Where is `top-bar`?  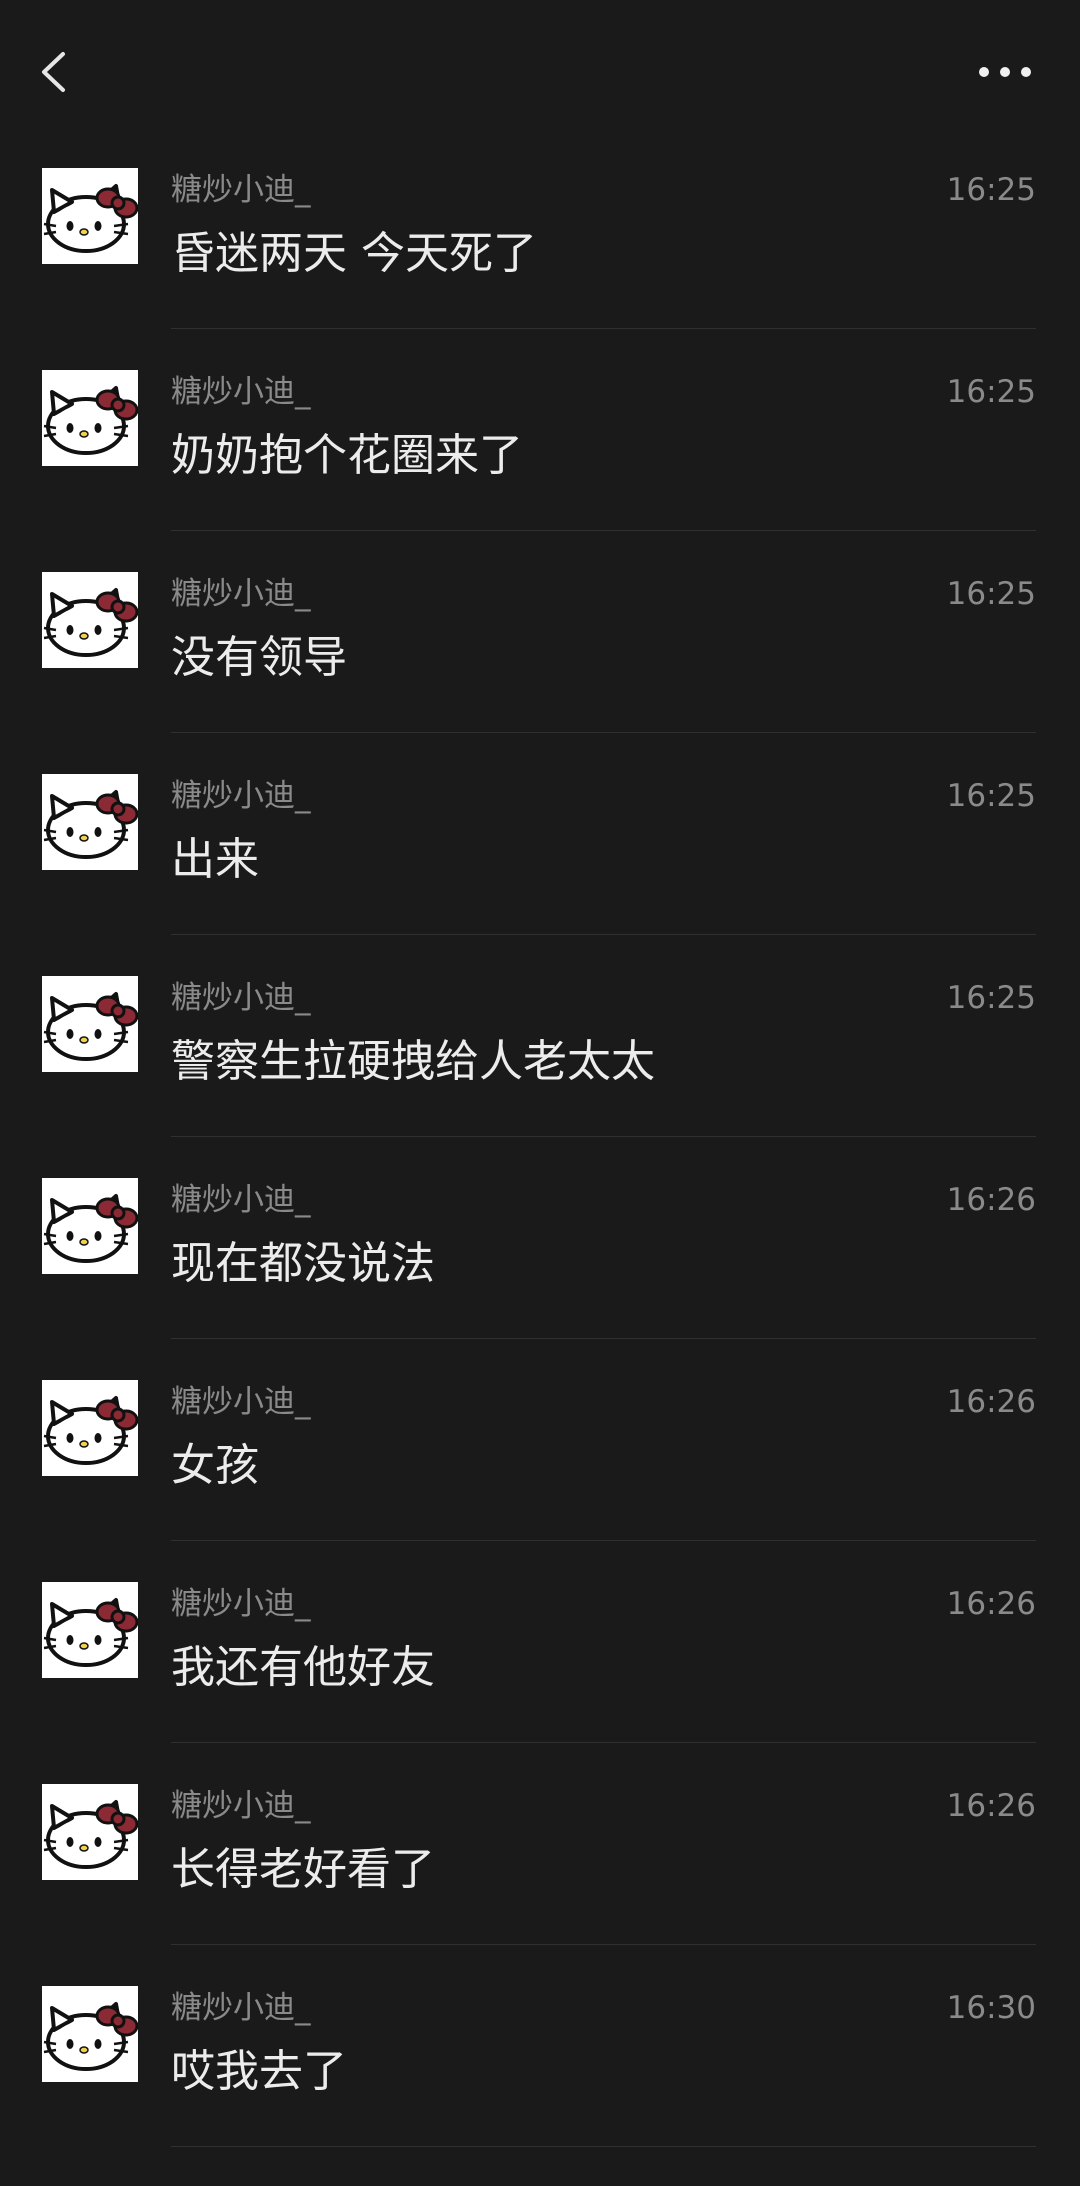 top-bar is located at coordinates (540, 70).